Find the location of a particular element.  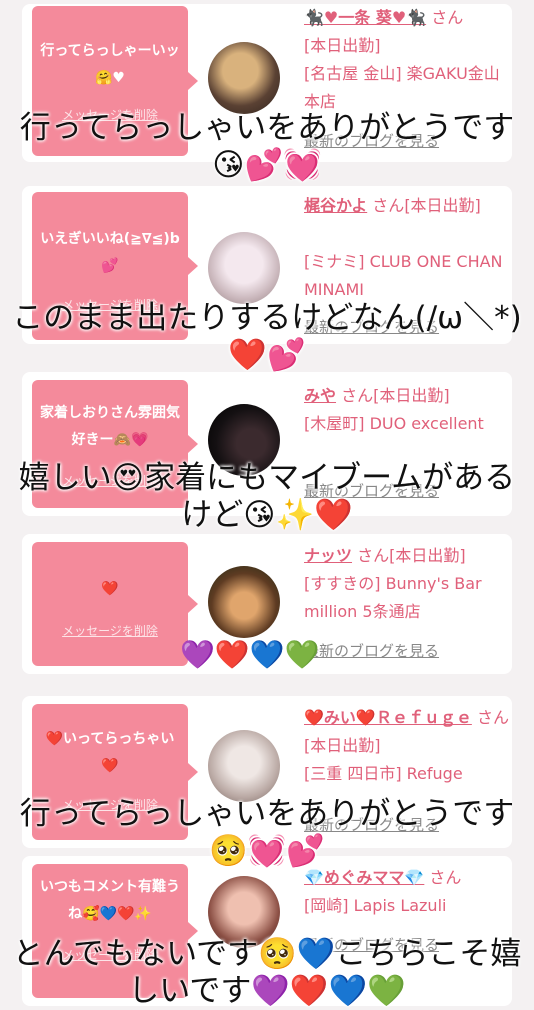

cast-name-link: ❤️みい❤️Ｒｅｆｕｇｅ is located at coordinates (388, 717).